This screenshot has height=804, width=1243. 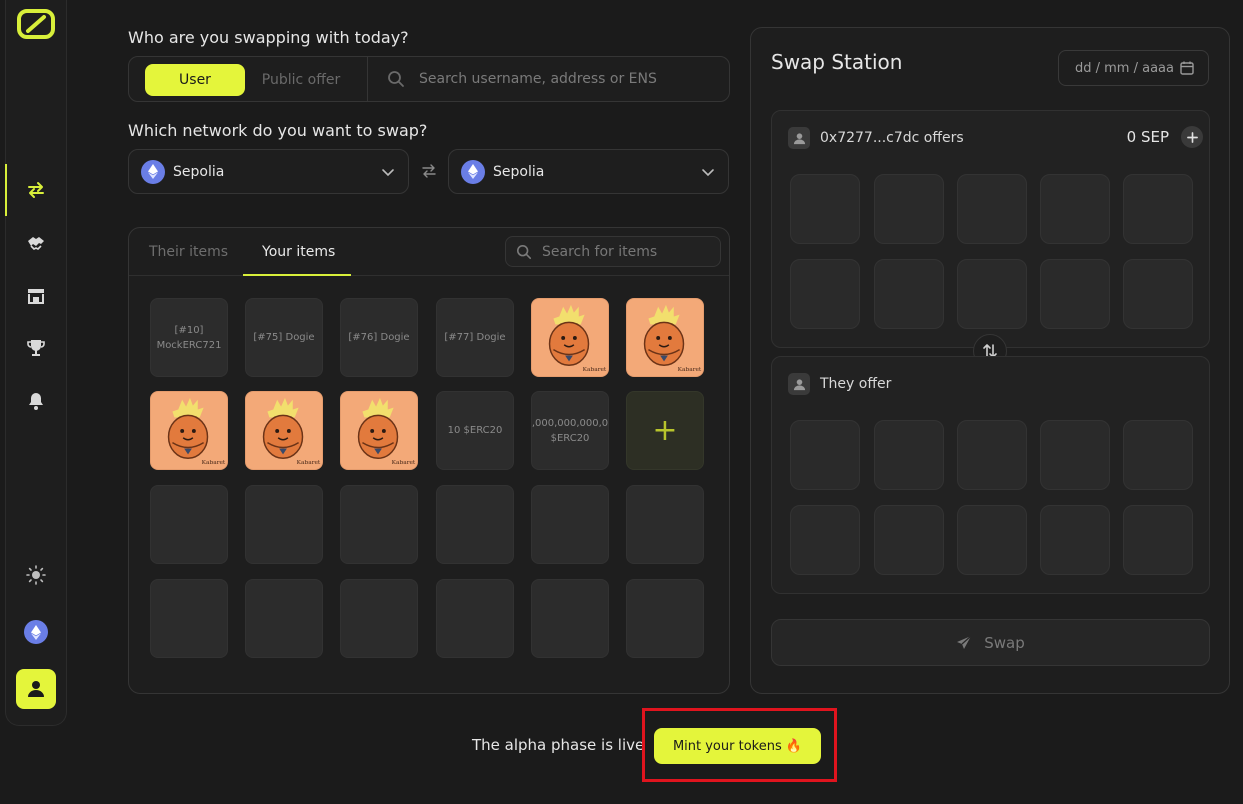 I want to click on alpha-phase-text: The alpha phase is live, so click(x=558, y=745).